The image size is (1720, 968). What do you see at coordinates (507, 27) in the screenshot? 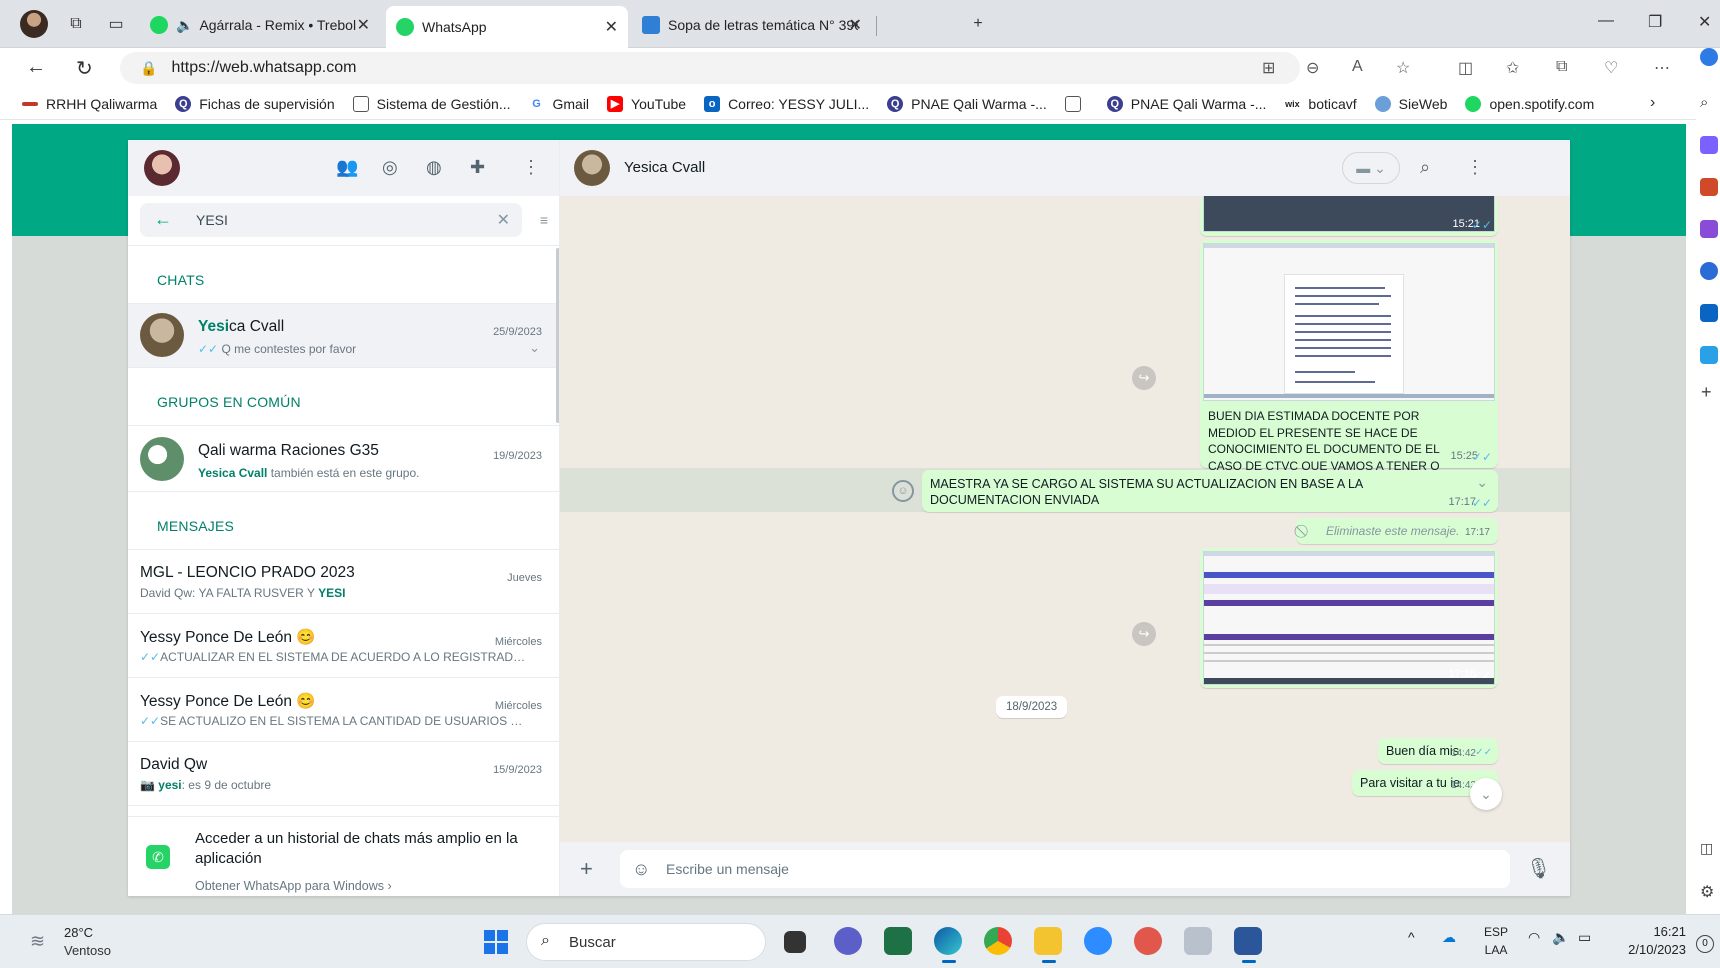
I see `tab-whatsapp: WhatsApp ✕` at bounding box center [507, 27].